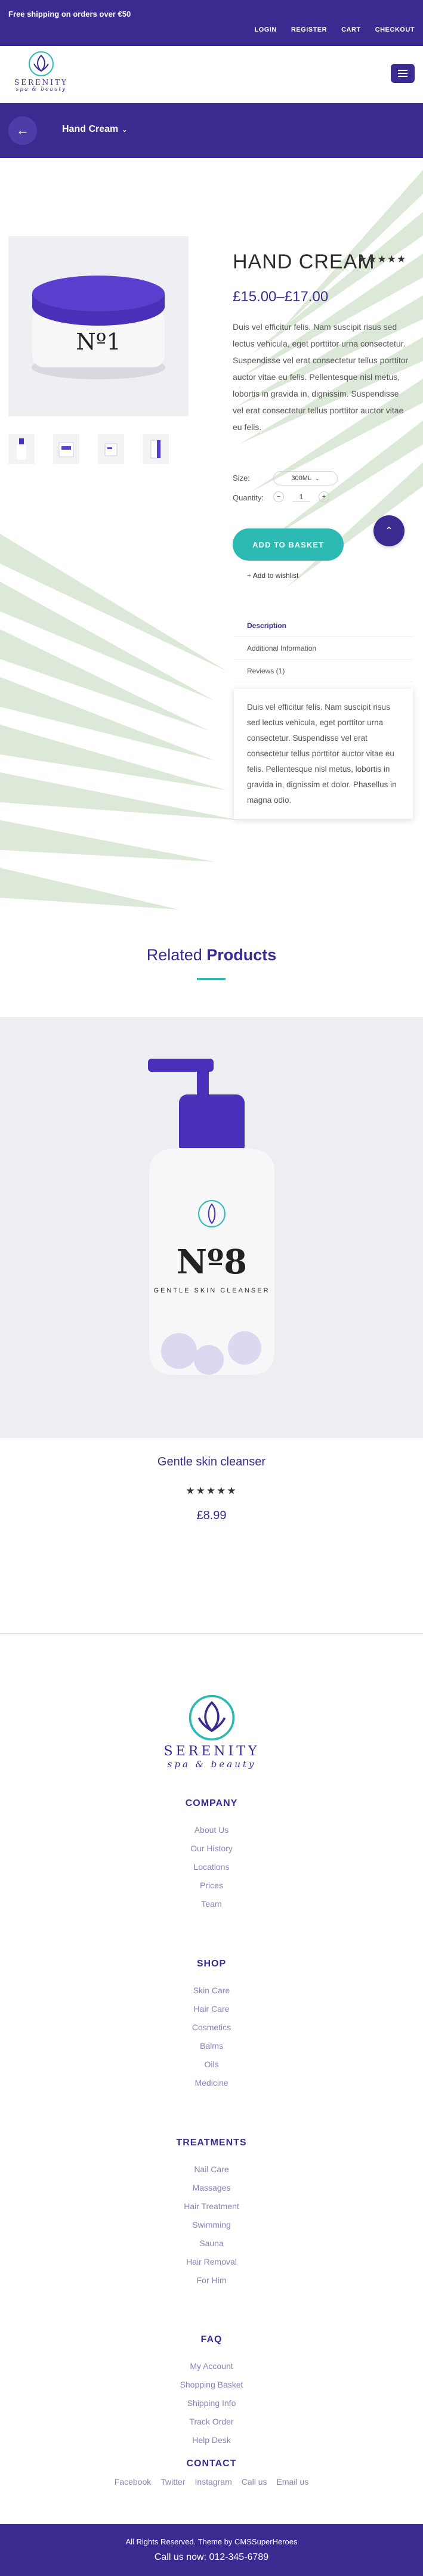  What do you see at coordinates (211, 1462) in the screenshot?
I see `related-product-name: Gentle skin cleanser` at bounding box center [211, 1462].